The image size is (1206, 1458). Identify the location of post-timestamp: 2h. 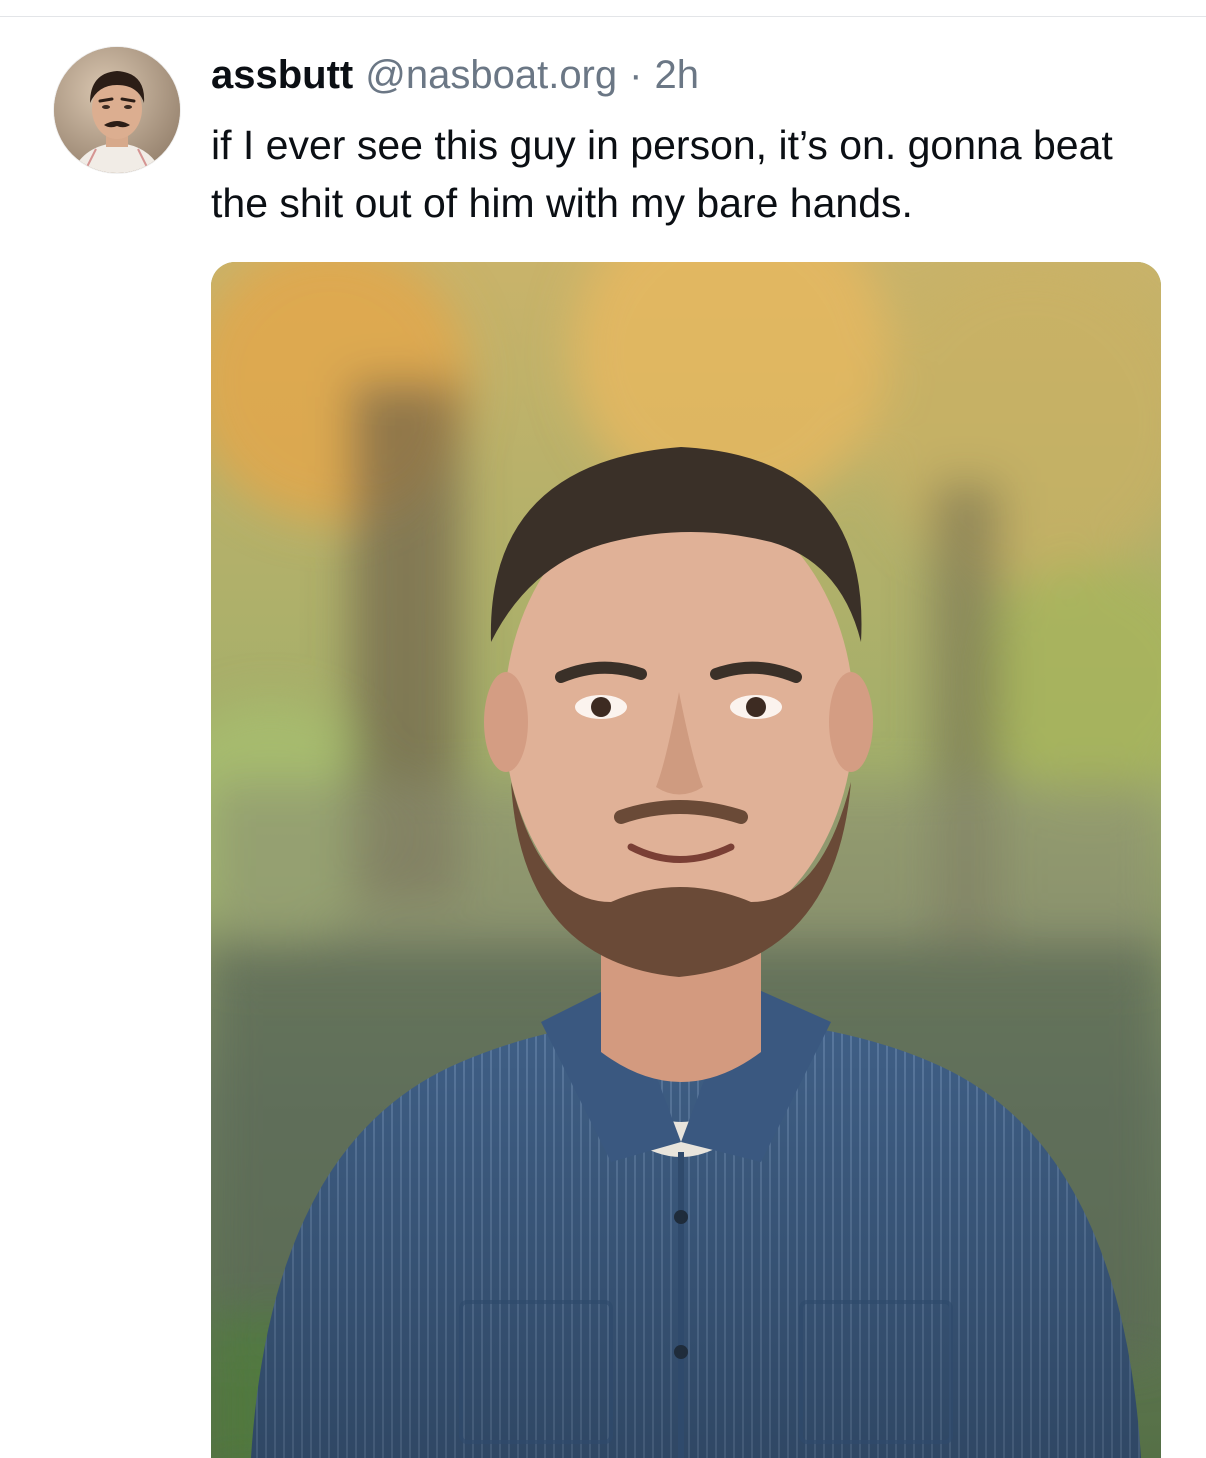
(676, 75).